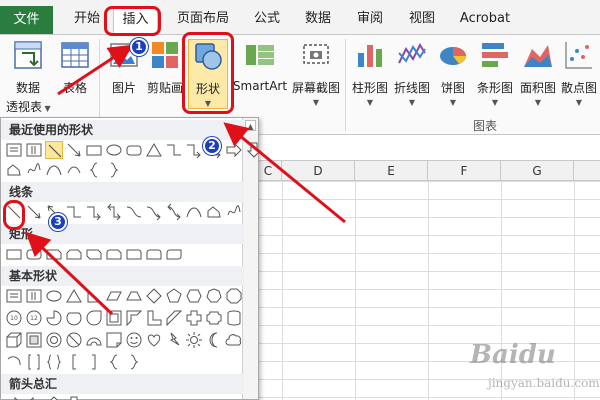 This screenshot has height=400, width=600. Describe the element at coordinates (134, 318) in the screenshot. I see `half-frame-shape` at that location.